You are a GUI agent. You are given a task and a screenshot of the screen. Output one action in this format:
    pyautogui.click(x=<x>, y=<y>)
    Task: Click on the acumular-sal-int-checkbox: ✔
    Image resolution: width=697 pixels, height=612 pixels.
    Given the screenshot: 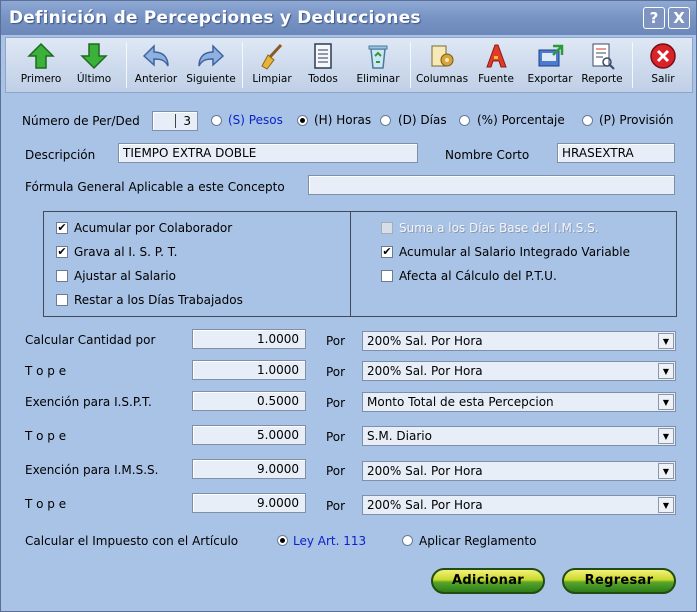 What is the action you would take?
    pyautogui.click(x=387, y=252)
    